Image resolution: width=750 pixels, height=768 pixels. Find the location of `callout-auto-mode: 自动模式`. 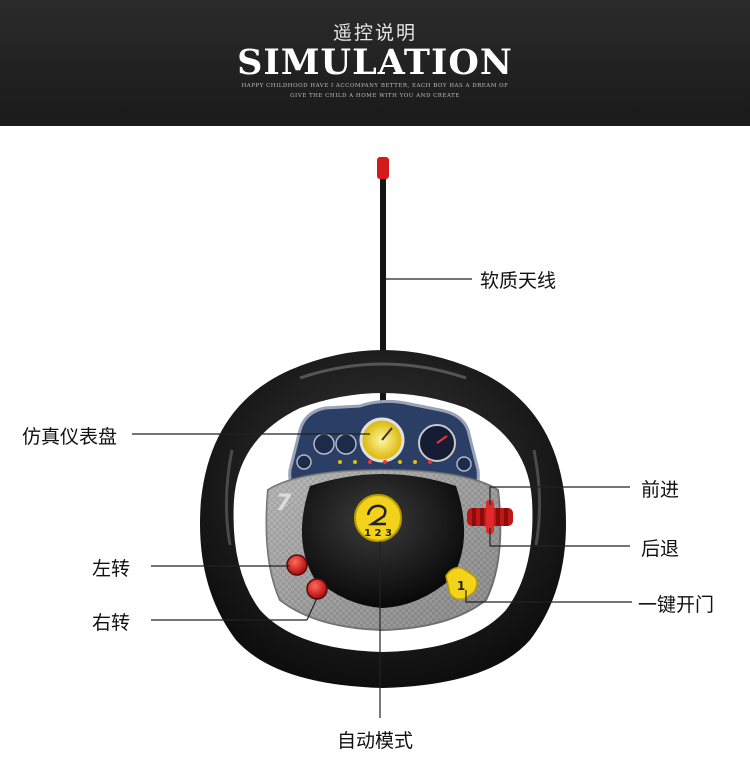

callout-auto-mode: 自动模式 is located at coordinates (375, 741).